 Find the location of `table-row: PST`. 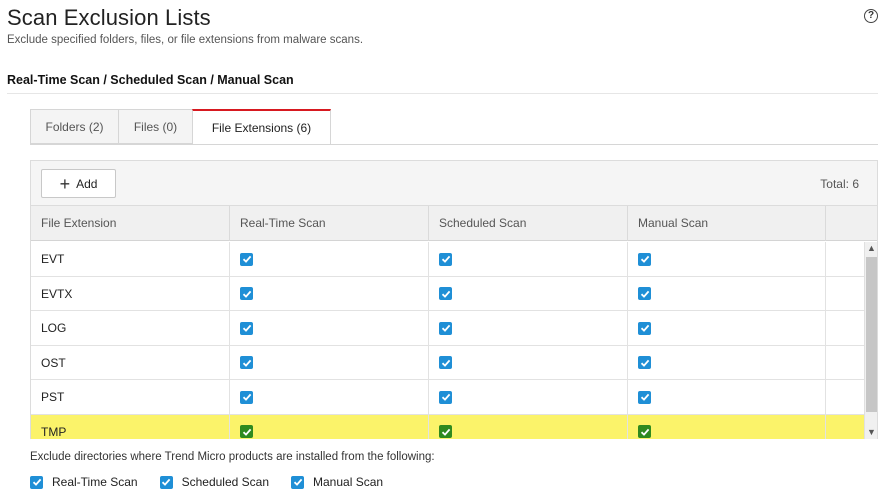

table-row: PST is located at coordinates (447, 397).